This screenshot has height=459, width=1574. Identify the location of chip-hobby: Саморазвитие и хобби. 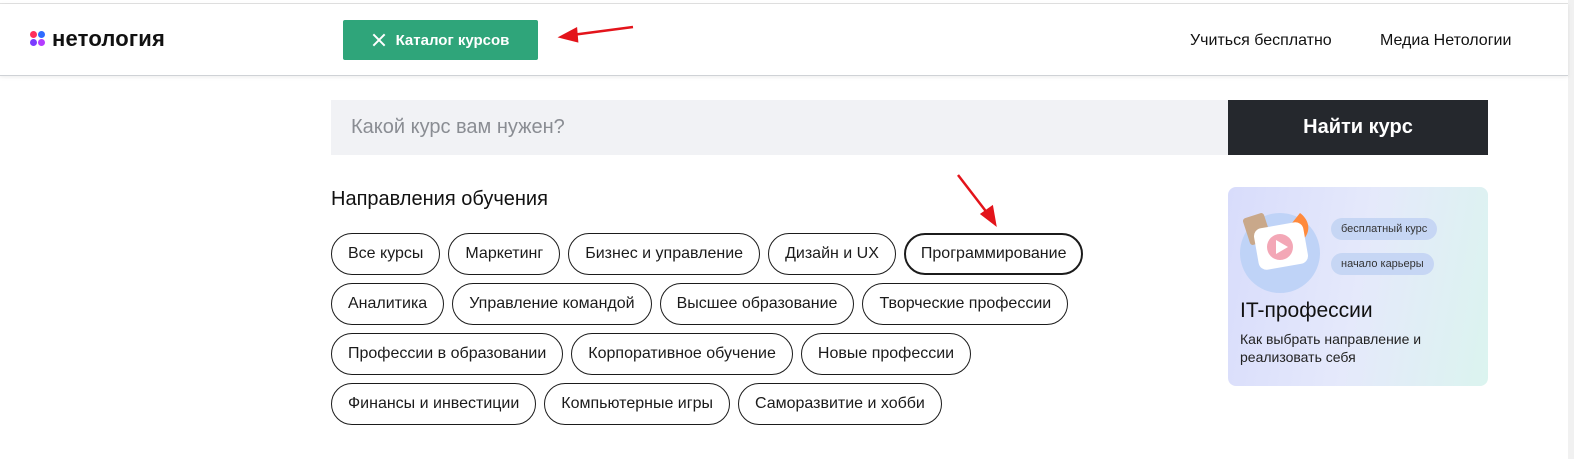
(839, 404).